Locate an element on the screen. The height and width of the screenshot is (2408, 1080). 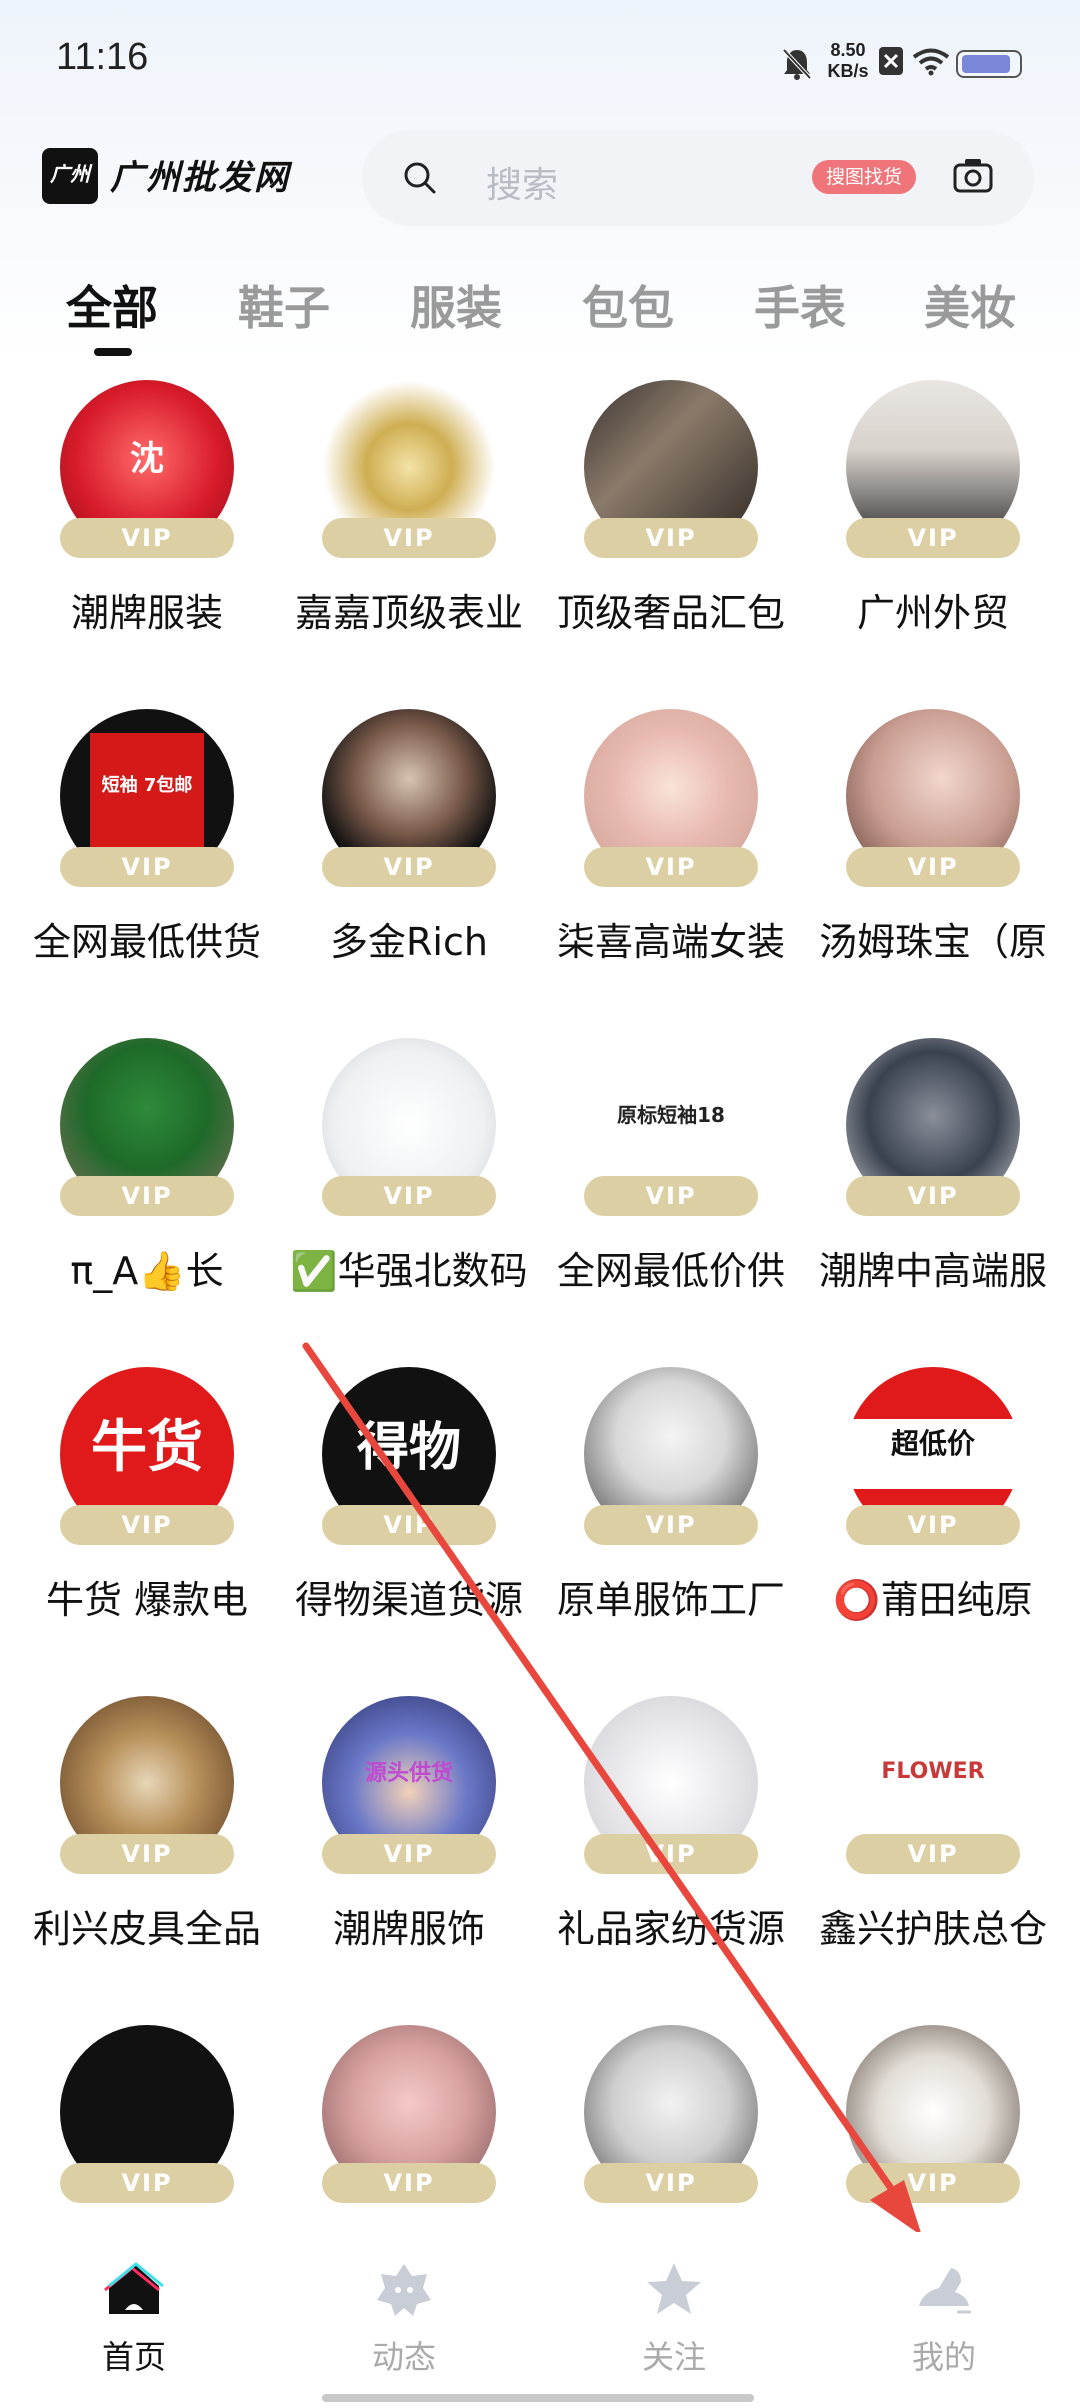
avatar-text: 短袖 7包邮 is located at coordinates (147, 785).